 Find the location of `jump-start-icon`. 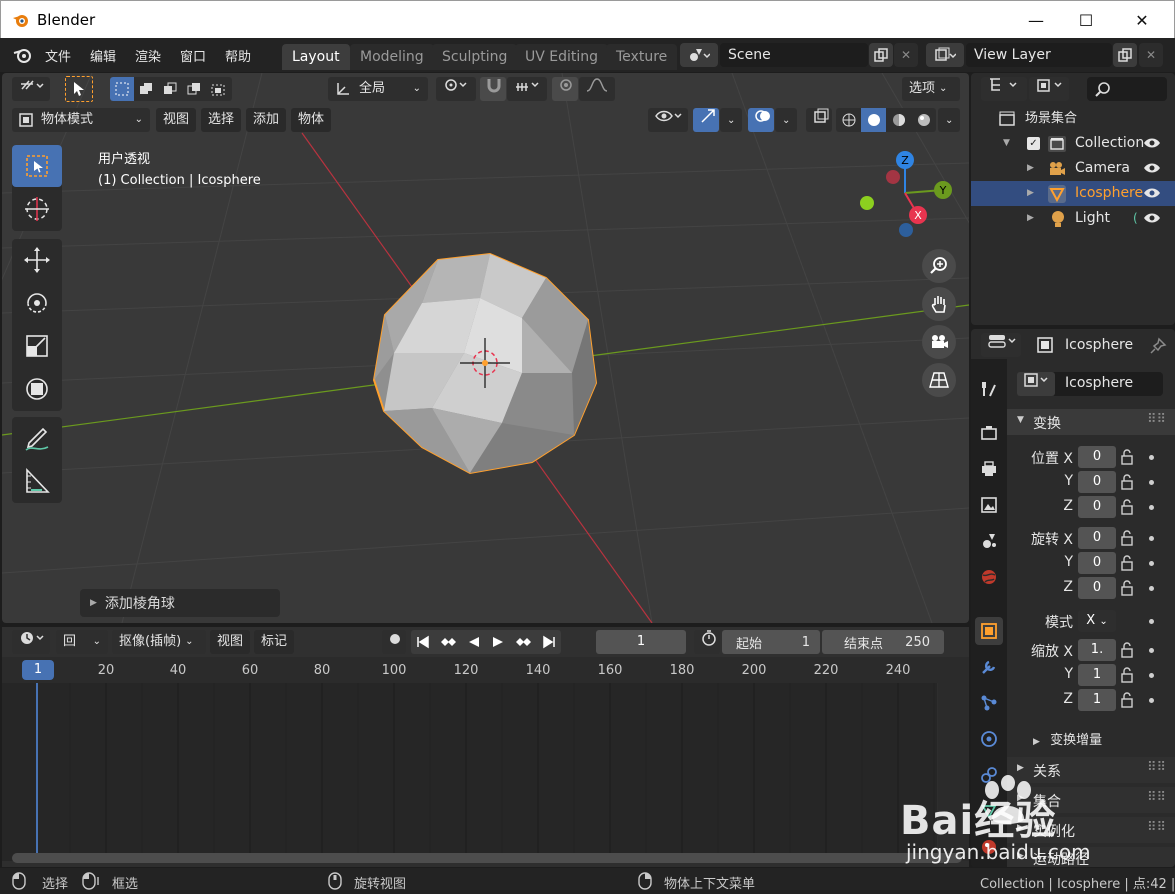

jump-start-icon is located at coordinates (423, 642).